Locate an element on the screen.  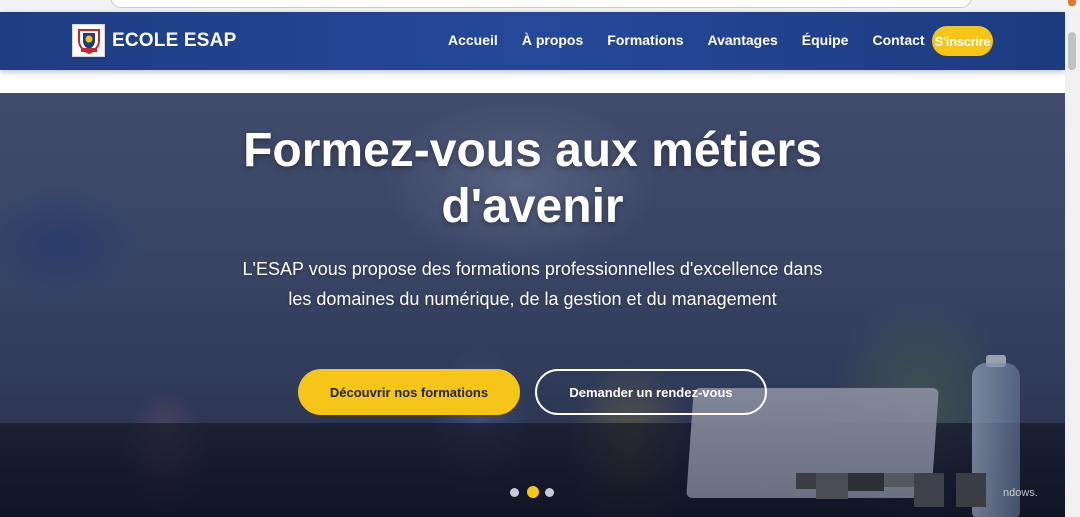
carousel-dot-2-active is located at coordinates (533, 492).